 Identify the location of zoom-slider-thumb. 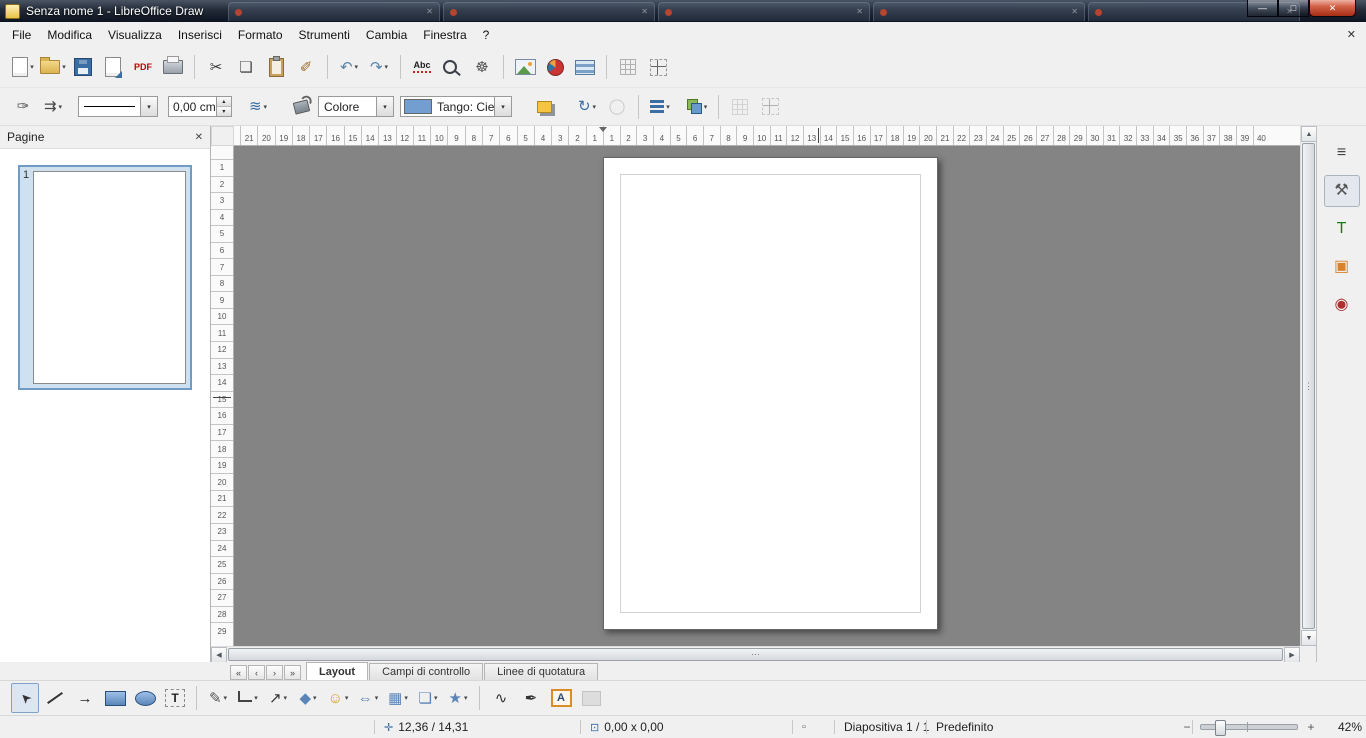
(1220, 728).